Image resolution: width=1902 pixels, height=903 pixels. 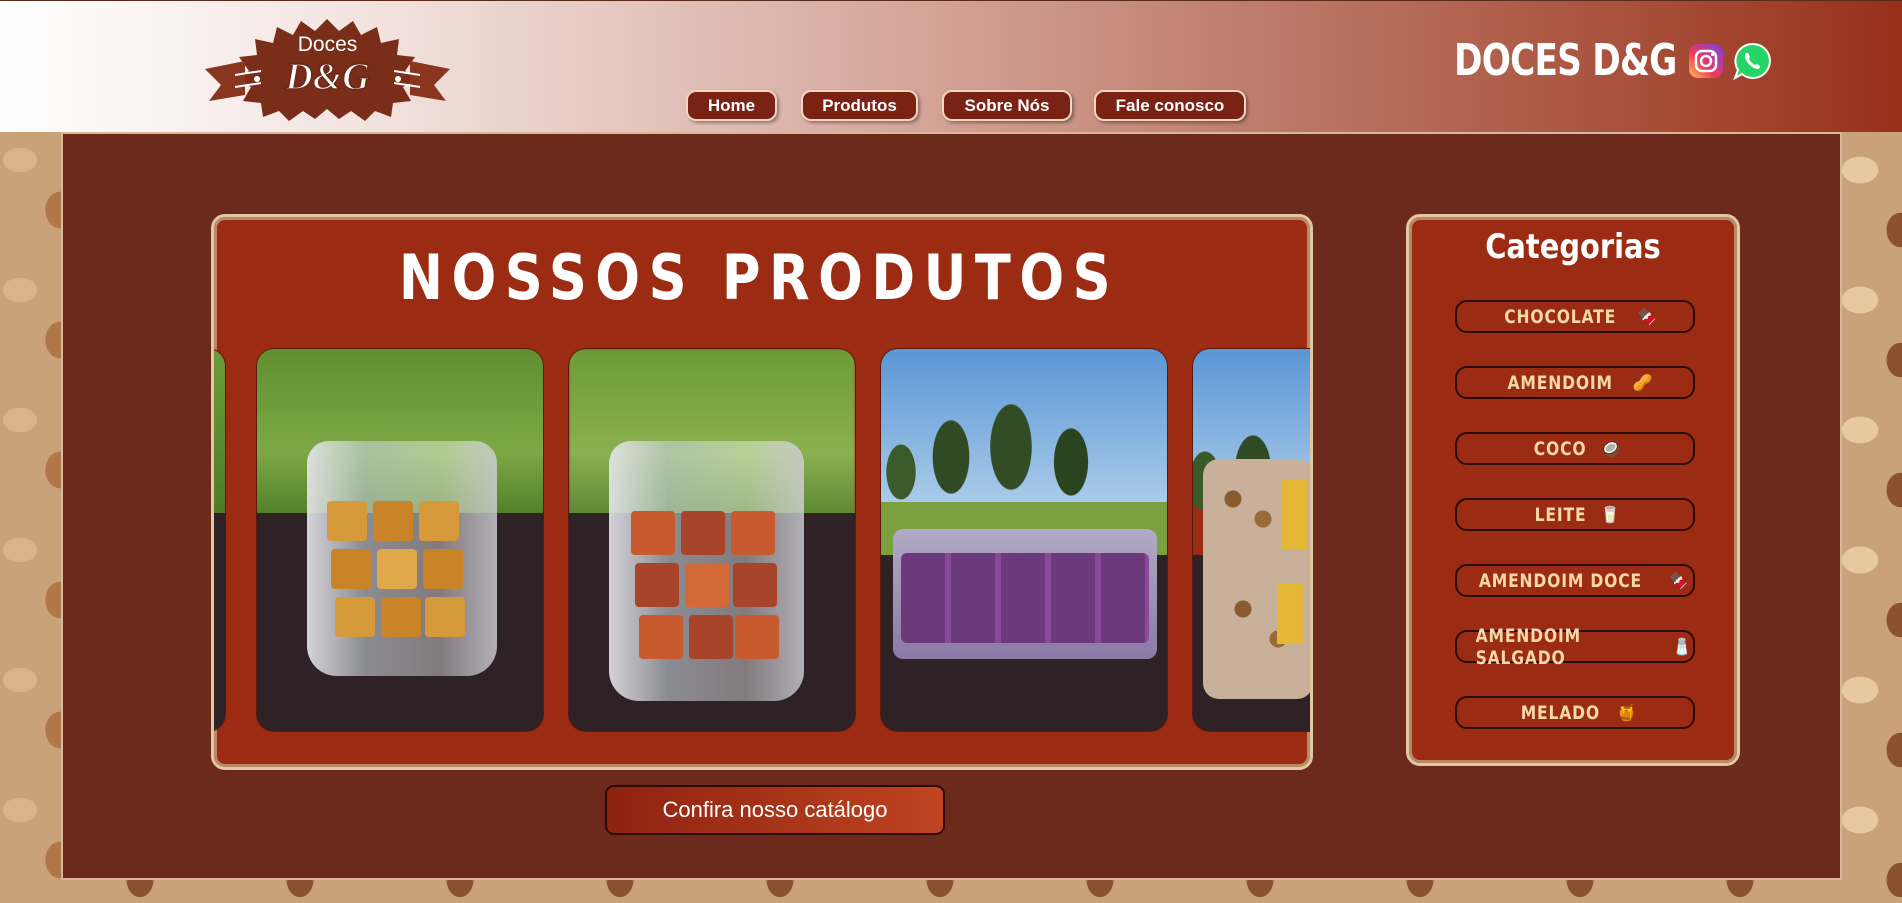 I want to click on category-coco-button: COCO 🥥, so click(x=1575, y=448).